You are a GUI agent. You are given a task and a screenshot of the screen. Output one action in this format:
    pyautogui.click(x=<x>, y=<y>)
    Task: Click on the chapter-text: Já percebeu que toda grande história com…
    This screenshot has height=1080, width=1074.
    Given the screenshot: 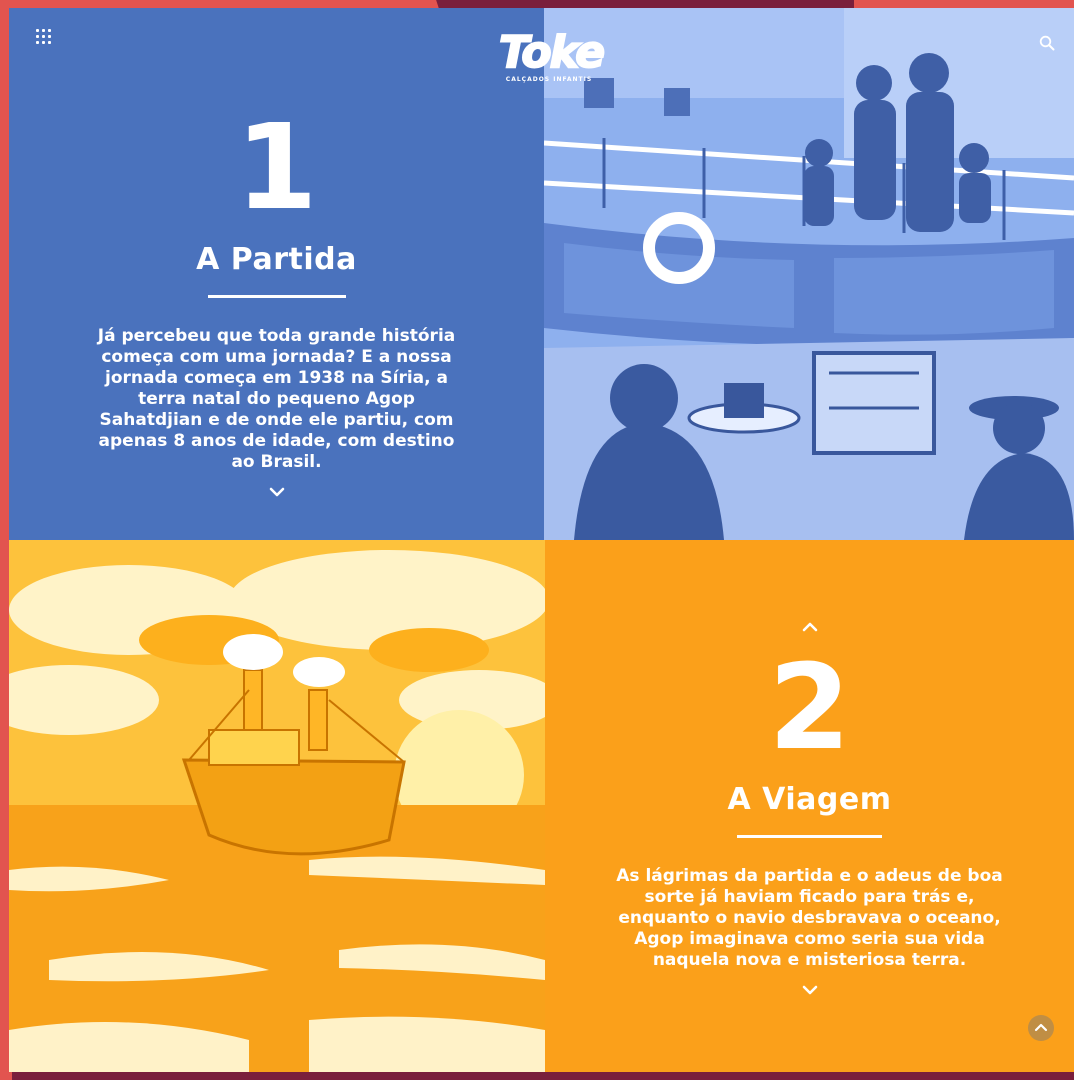 What is the action you would take?
    pyautogui.click(x=276, y=399)
    